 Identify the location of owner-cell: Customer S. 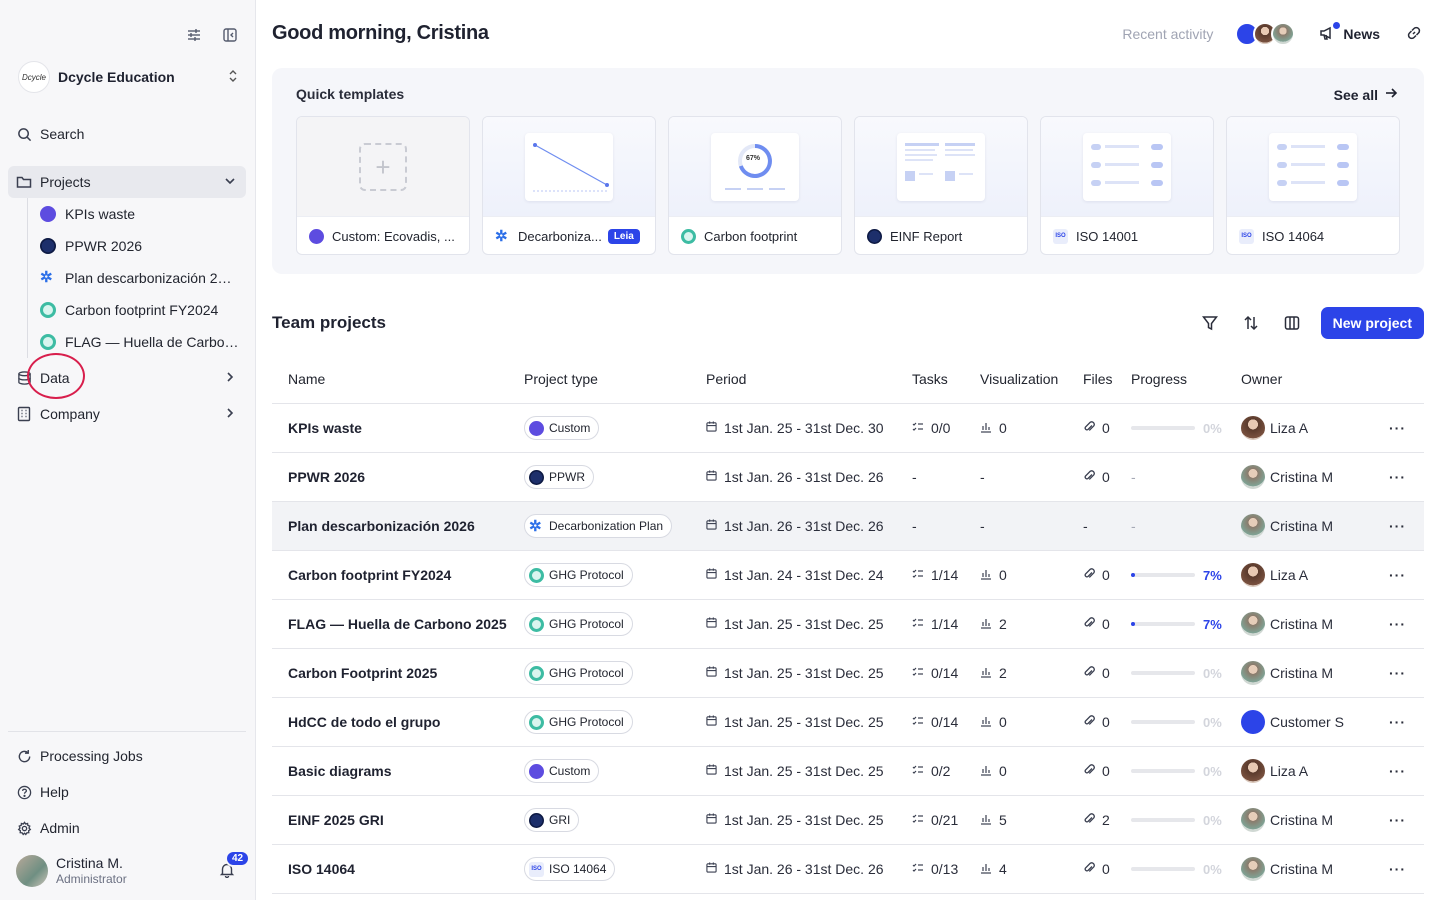
(1306, 722).